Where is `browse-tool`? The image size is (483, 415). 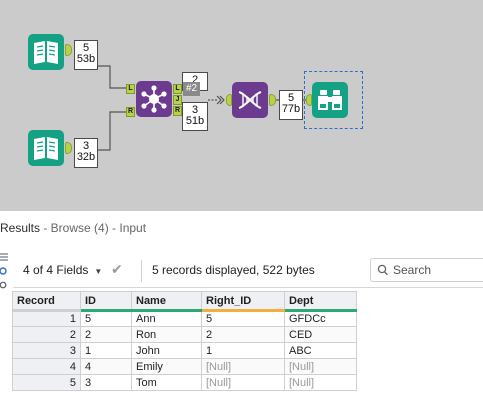
browse-tool is located at coordinates (330, 100).